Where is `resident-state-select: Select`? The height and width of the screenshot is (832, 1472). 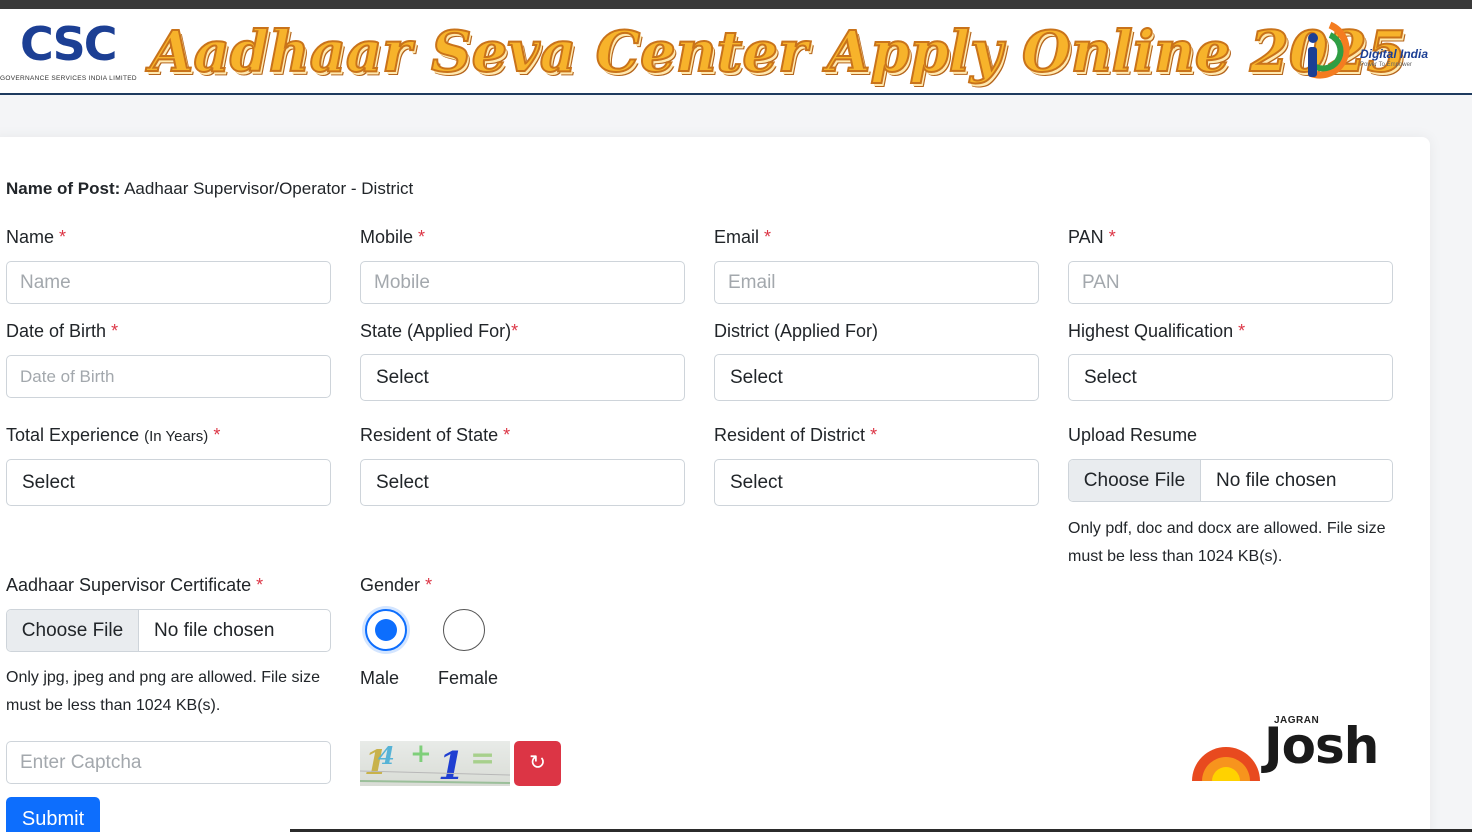
resident-state-select: Select is located at coordinates (522, 482).